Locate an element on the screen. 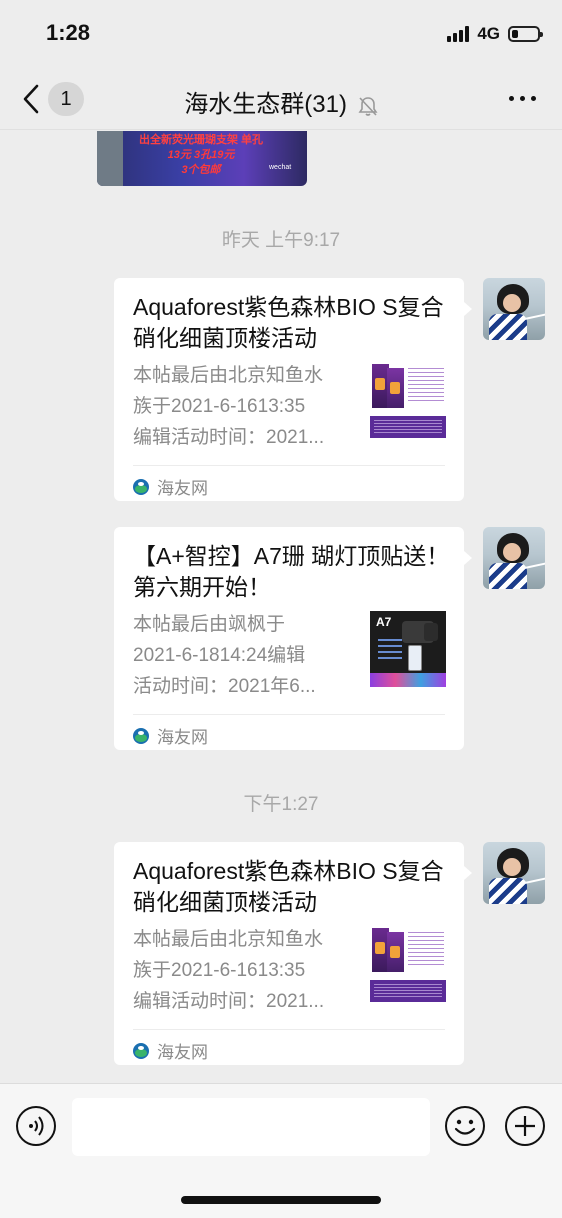  battery-icon is located at coordinates (525, 34).